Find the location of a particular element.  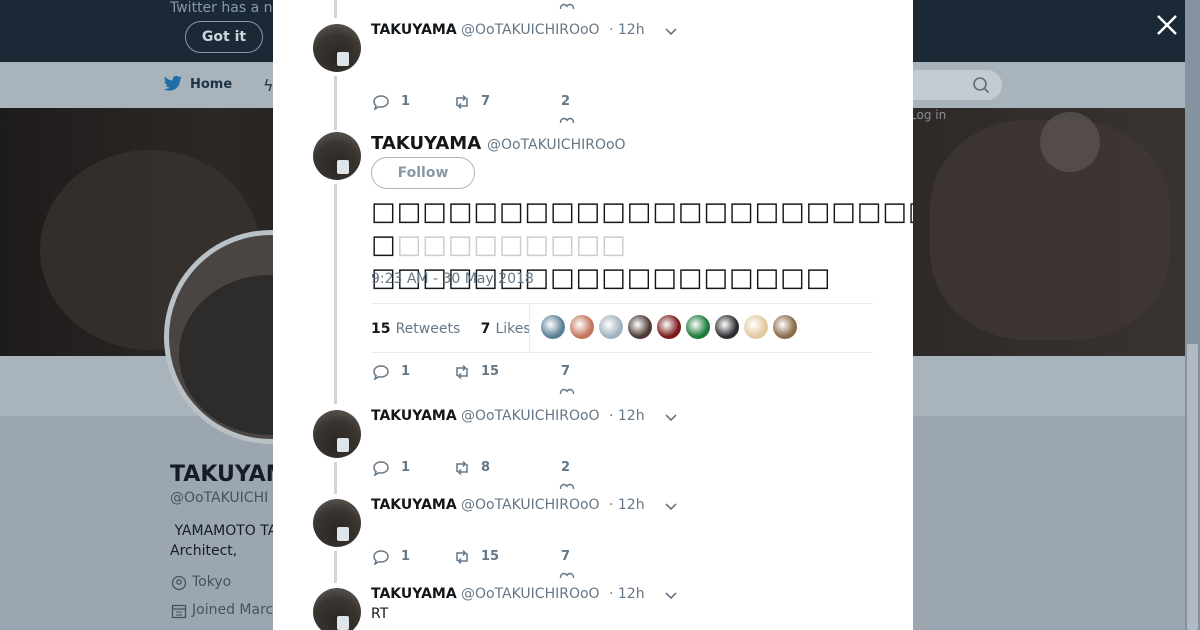

calendar-icon is located at coordinates (179, 611).